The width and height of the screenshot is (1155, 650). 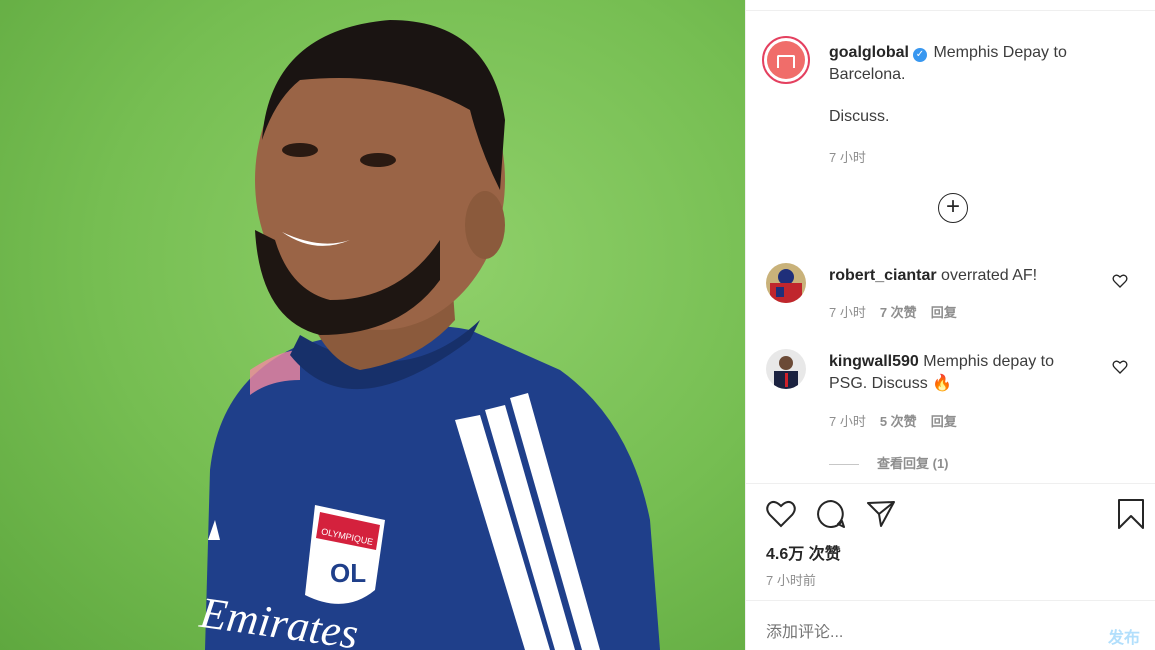 I want to click on paper-plane-icon, so click(x=881, y=514).